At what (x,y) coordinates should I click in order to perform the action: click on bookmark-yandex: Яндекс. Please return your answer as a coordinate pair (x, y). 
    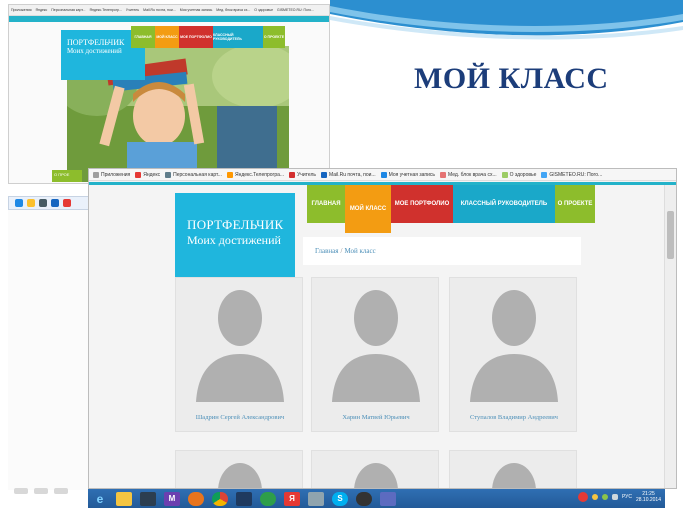
    Looking at the image, I should click on (148, 174).